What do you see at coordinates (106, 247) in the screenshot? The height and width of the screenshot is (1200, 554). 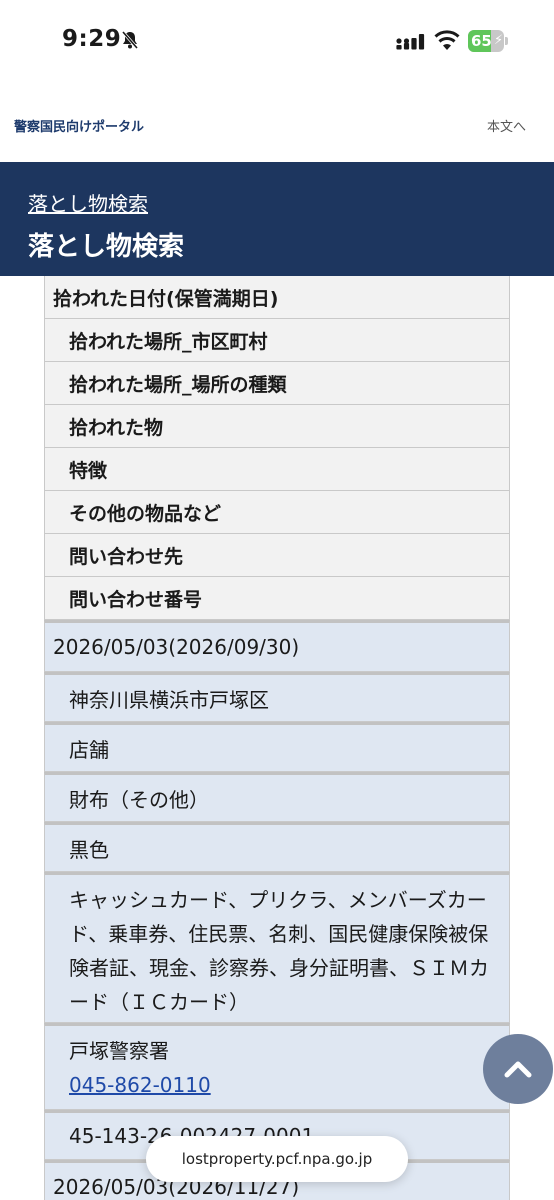 I see `page-title: 落とし物検索` at bounding box center [106, 247].